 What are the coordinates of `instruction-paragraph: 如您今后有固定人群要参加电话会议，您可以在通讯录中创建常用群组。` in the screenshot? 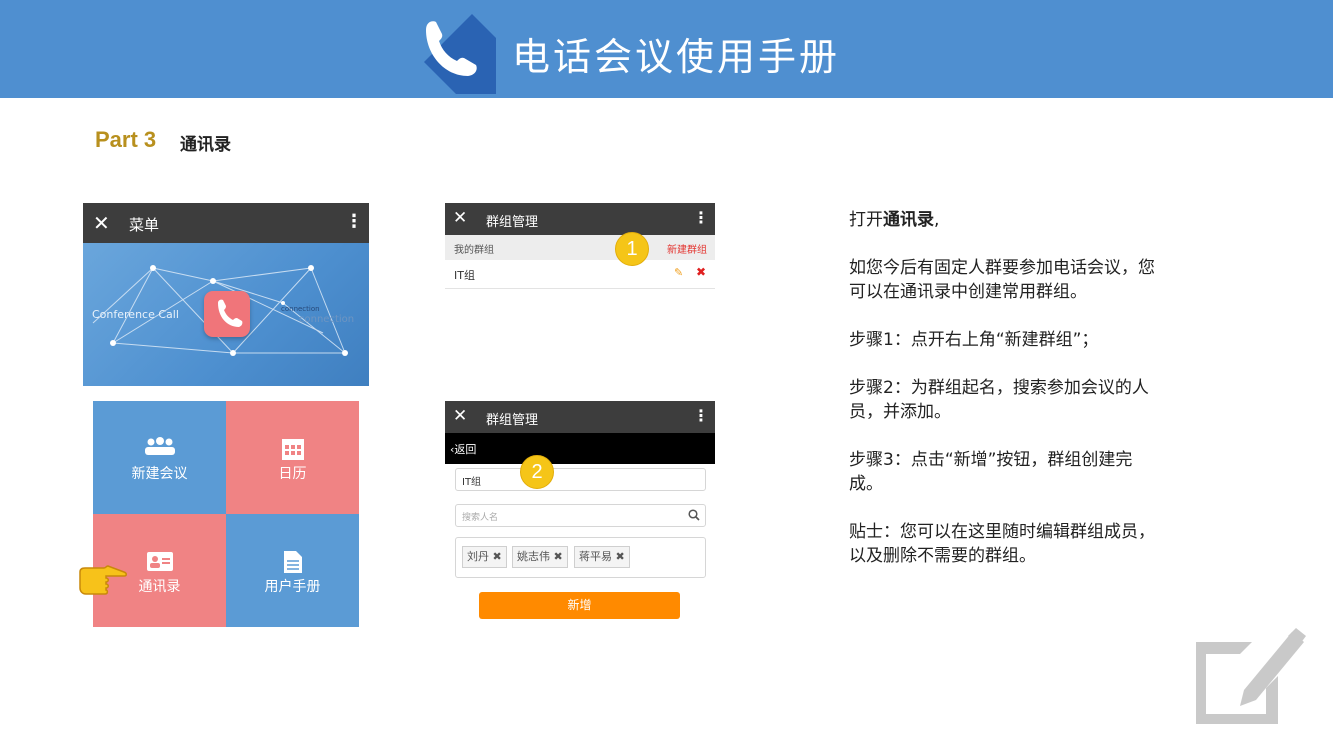 It's located at (1002, 280).